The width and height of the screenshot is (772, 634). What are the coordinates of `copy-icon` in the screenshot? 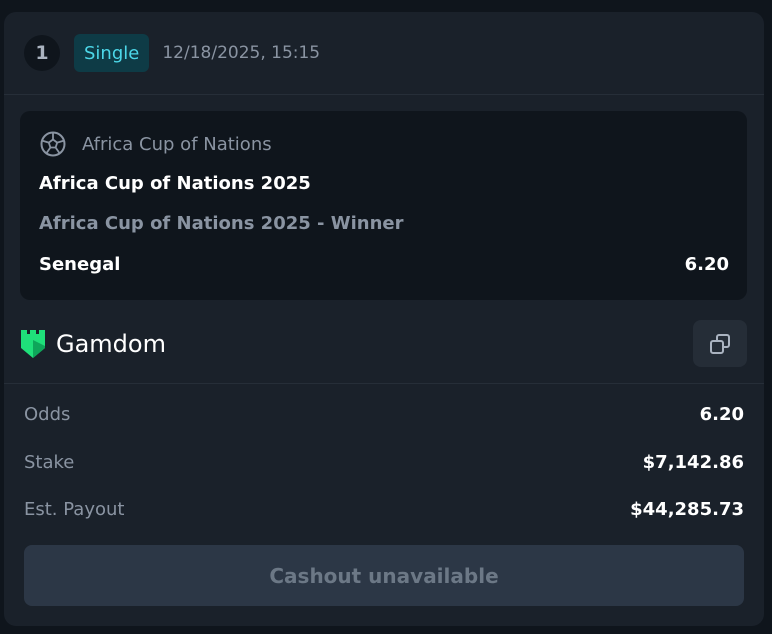 It's located at (720, 343).